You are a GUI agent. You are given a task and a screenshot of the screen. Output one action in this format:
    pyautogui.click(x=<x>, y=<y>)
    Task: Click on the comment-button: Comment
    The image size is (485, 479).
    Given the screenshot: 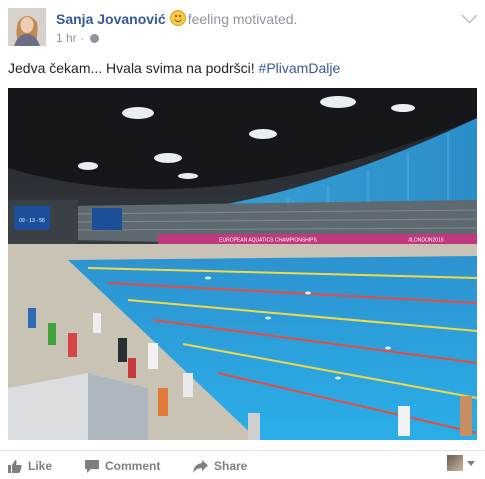 What is the action you would take?
    pyautogui.click(x=122, y=466)
    